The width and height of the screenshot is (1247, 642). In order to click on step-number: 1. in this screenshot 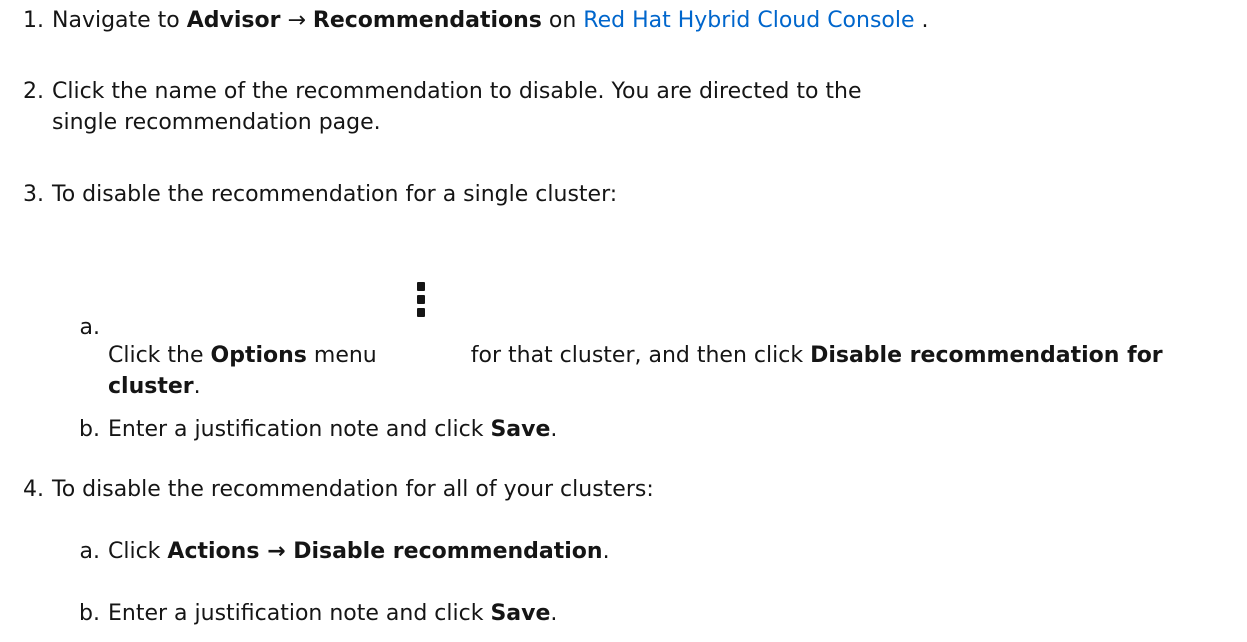, I will do `click(33, 20)`.